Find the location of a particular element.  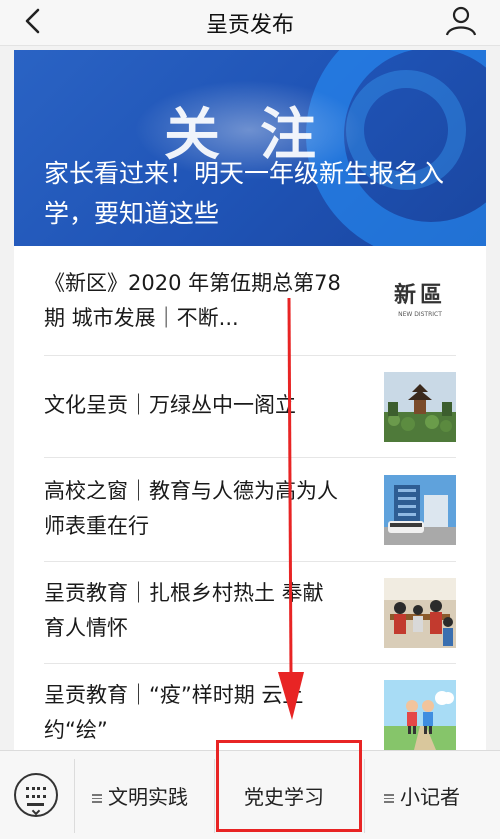

menu-item-label: 文明实践 is located at coordinates (148, 797).